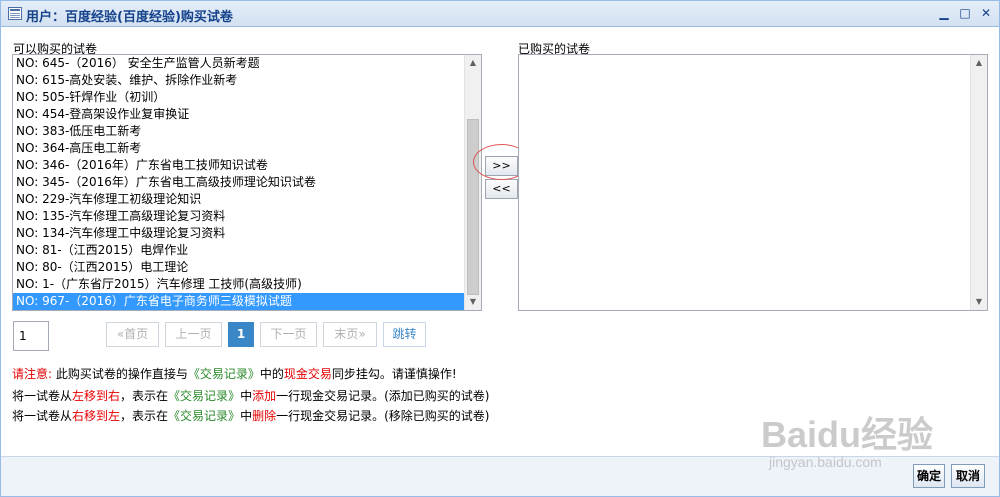 This screenshot has width=1000, height=497. I want to click on prev-page-button: 上一页, so click(193, 334).